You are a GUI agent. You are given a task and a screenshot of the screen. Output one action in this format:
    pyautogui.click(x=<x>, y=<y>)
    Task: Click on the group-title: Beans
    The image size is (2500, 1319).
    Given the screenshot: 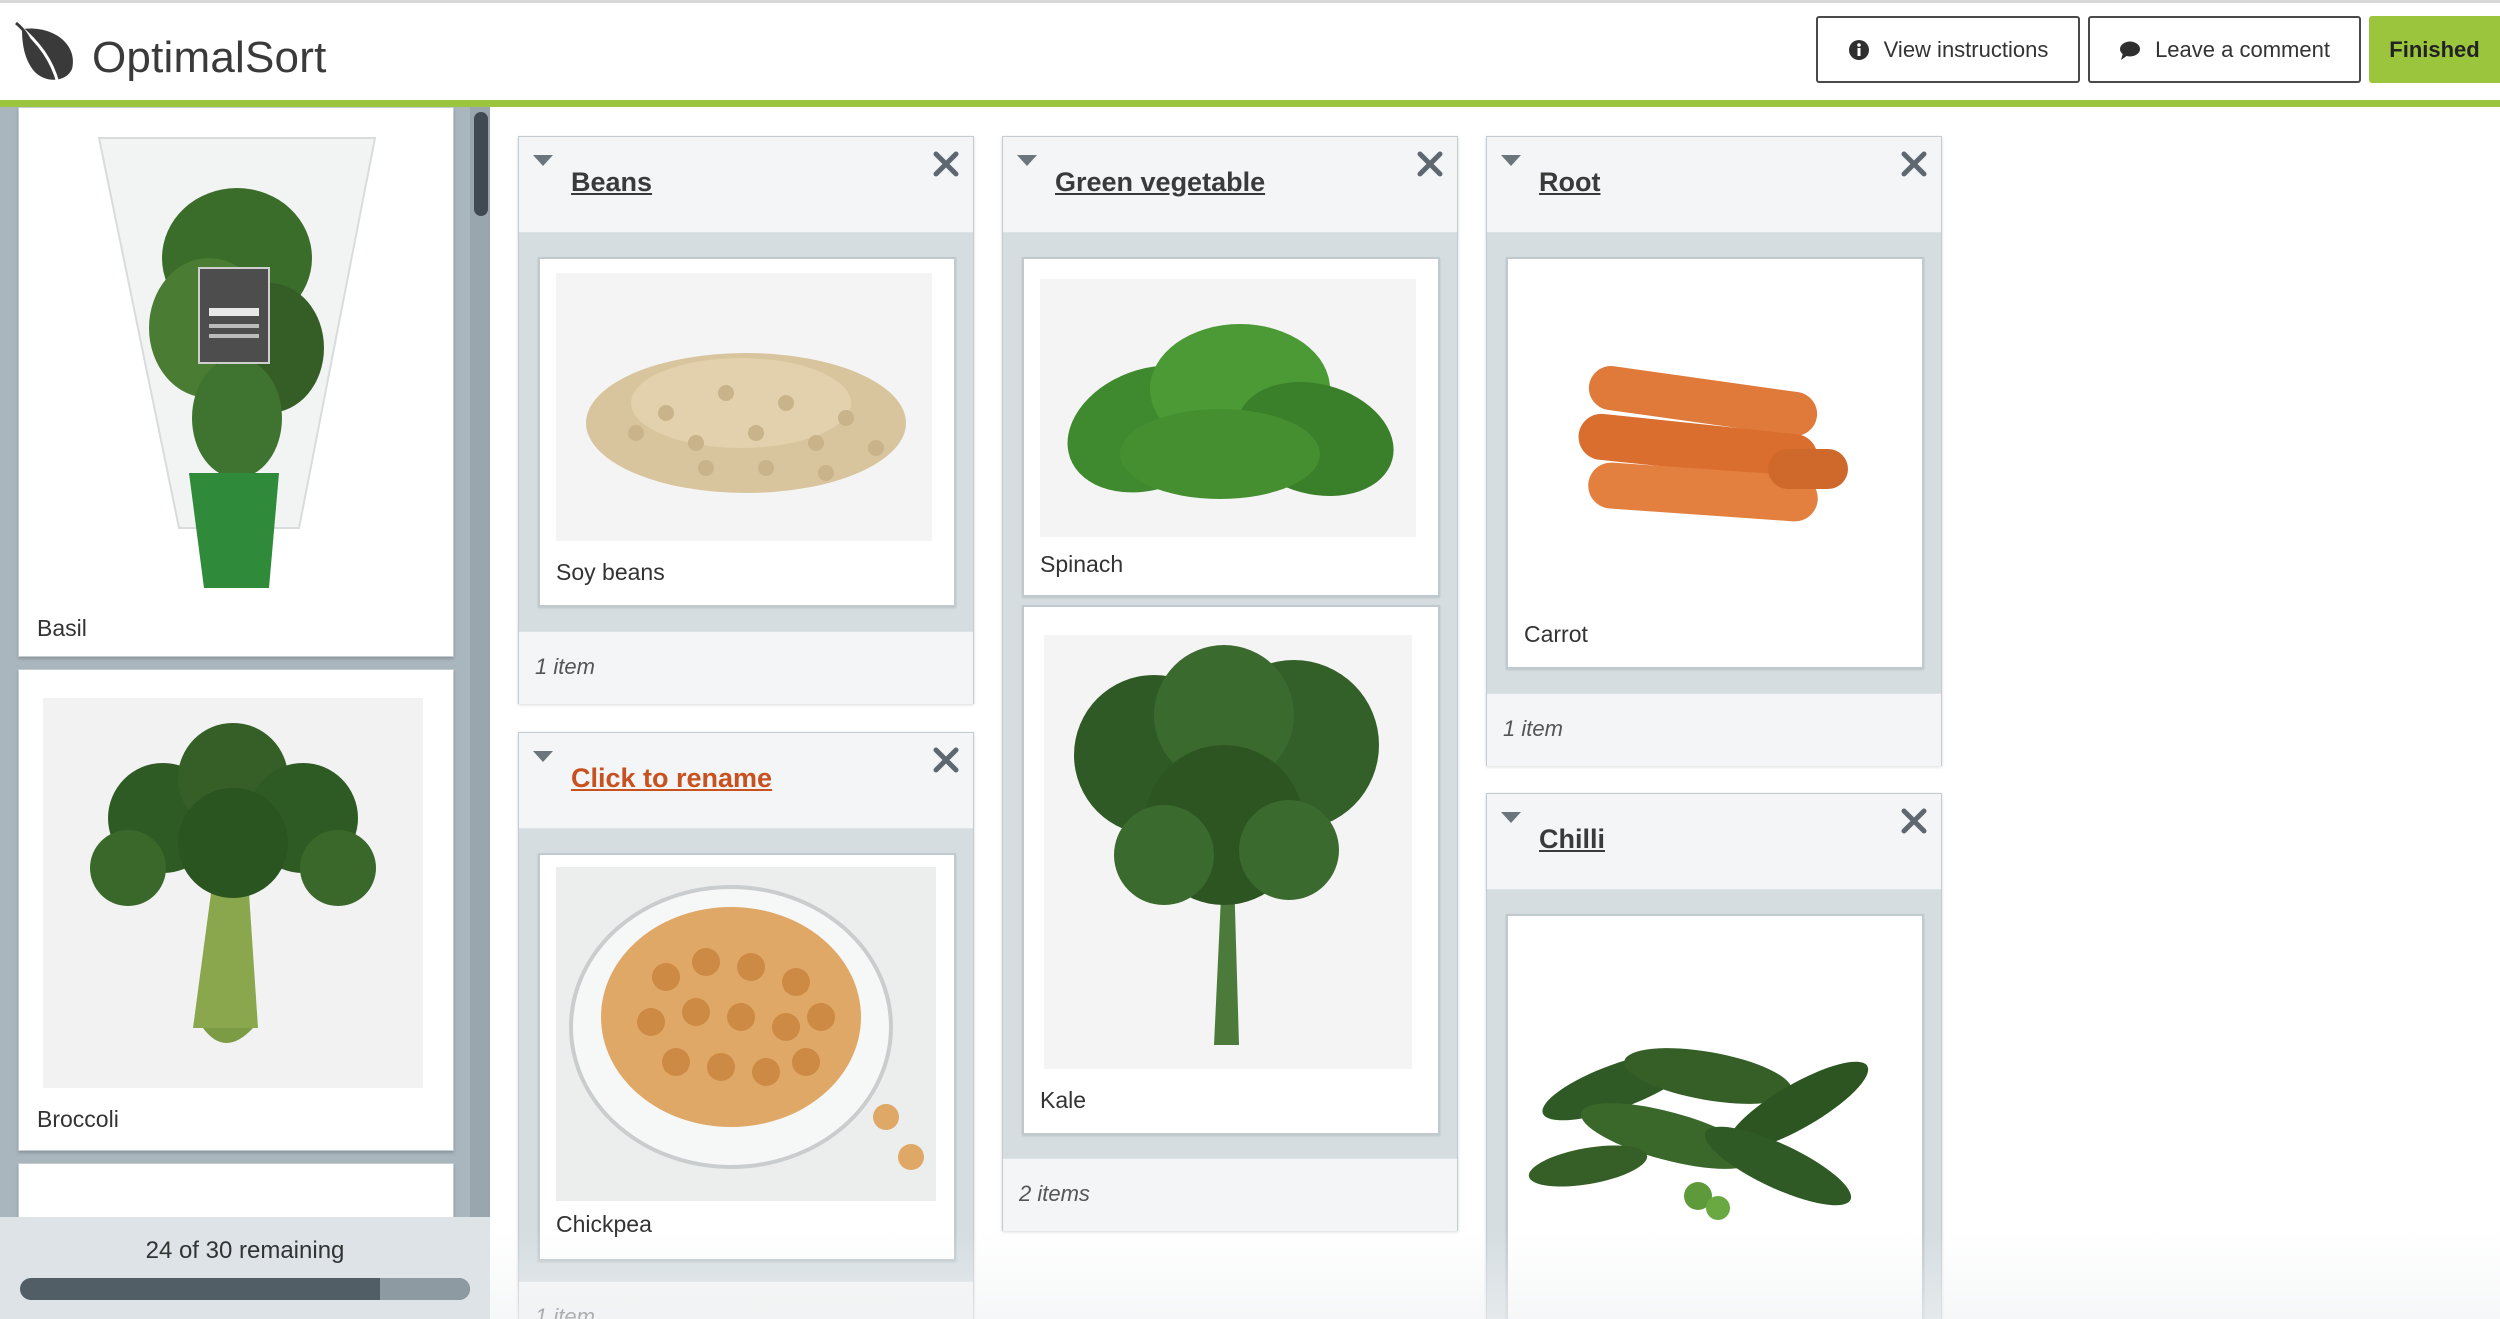 What is the action you would take?
    pyautogui.click(x=611, y=182)
    